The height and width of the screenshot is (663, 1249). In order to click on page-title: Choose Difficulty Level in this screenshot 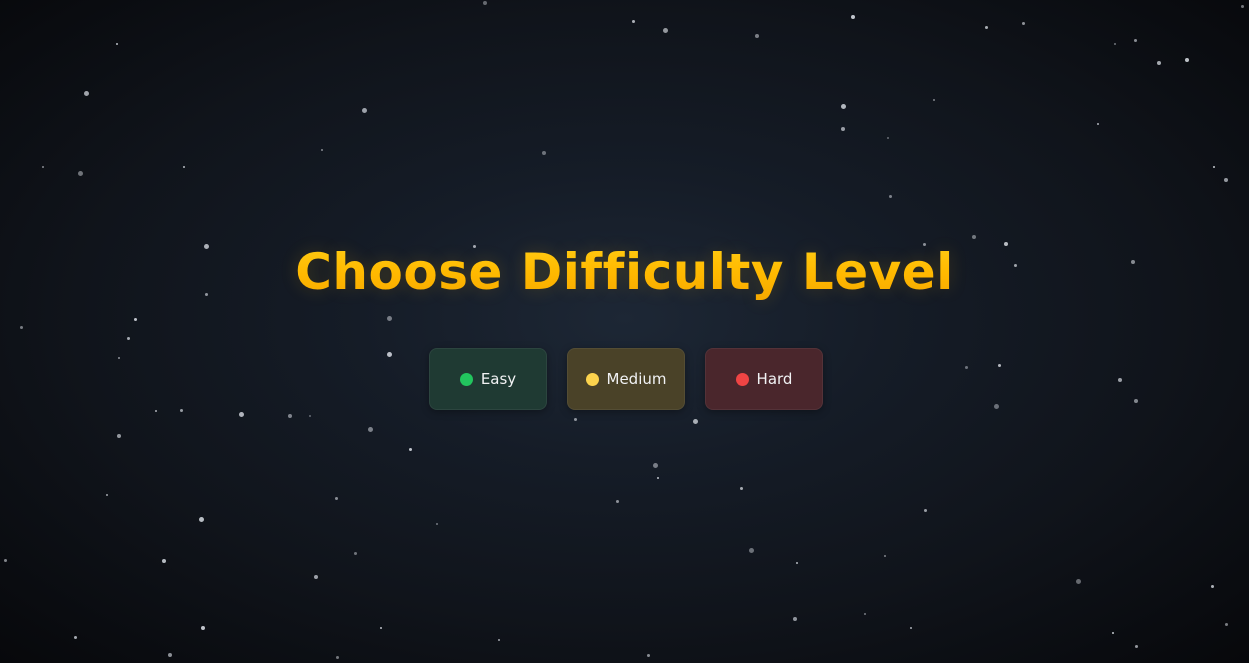, I will do `click(624, 272)`.